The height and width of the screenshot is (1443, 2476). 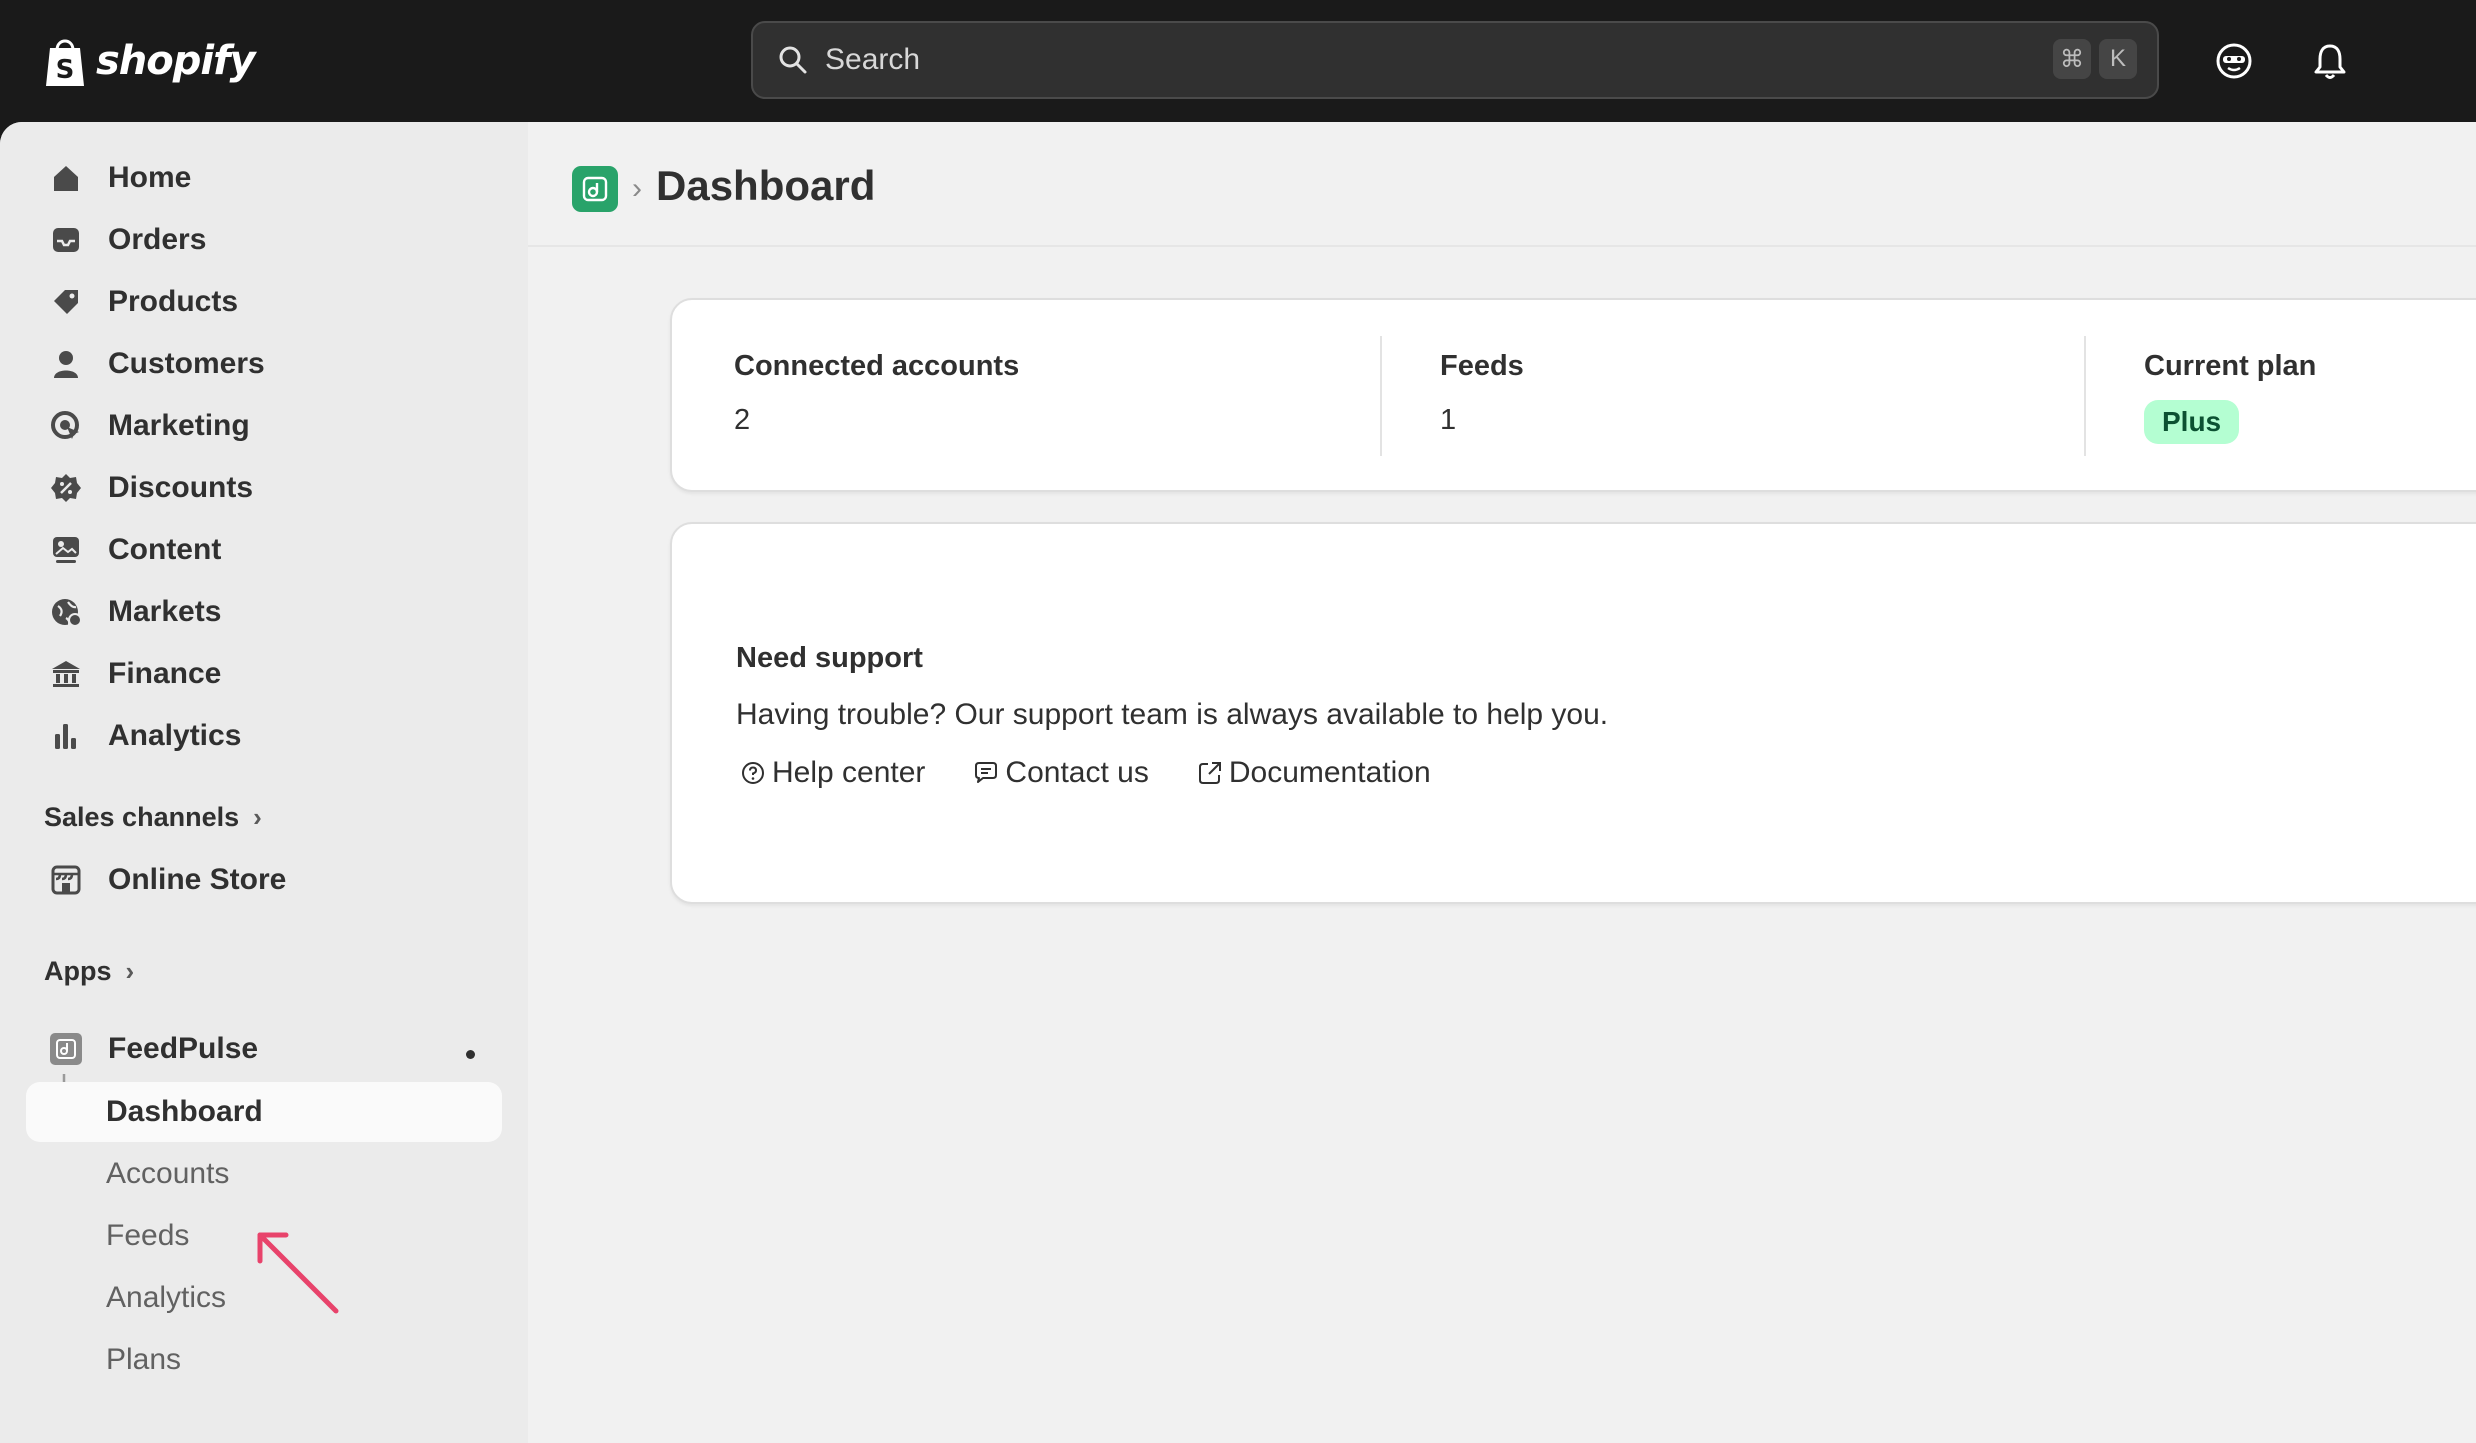 I want to click on sidebar-subitem-dashboard: Dashboard, so click(x=264, y=1112).